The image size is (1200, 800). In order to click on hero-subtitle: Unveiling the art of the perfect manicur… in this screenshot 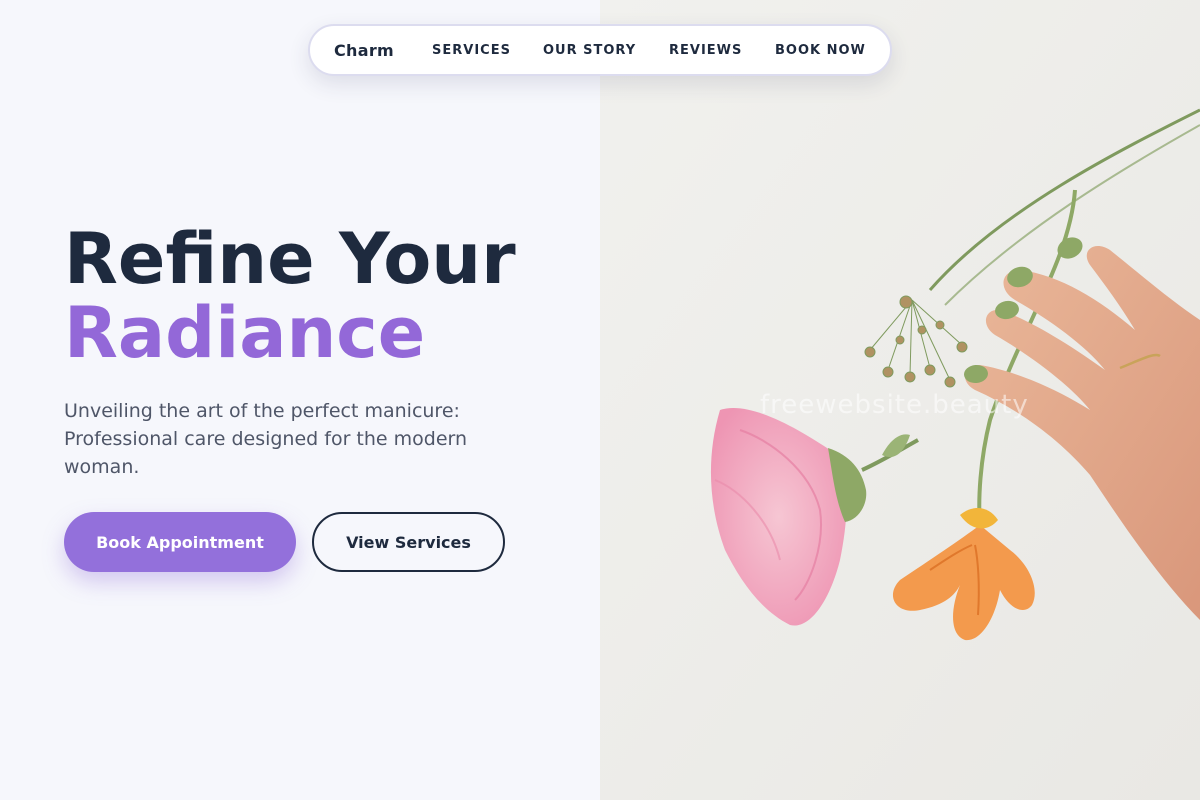, I will do `click(266, 439)`.